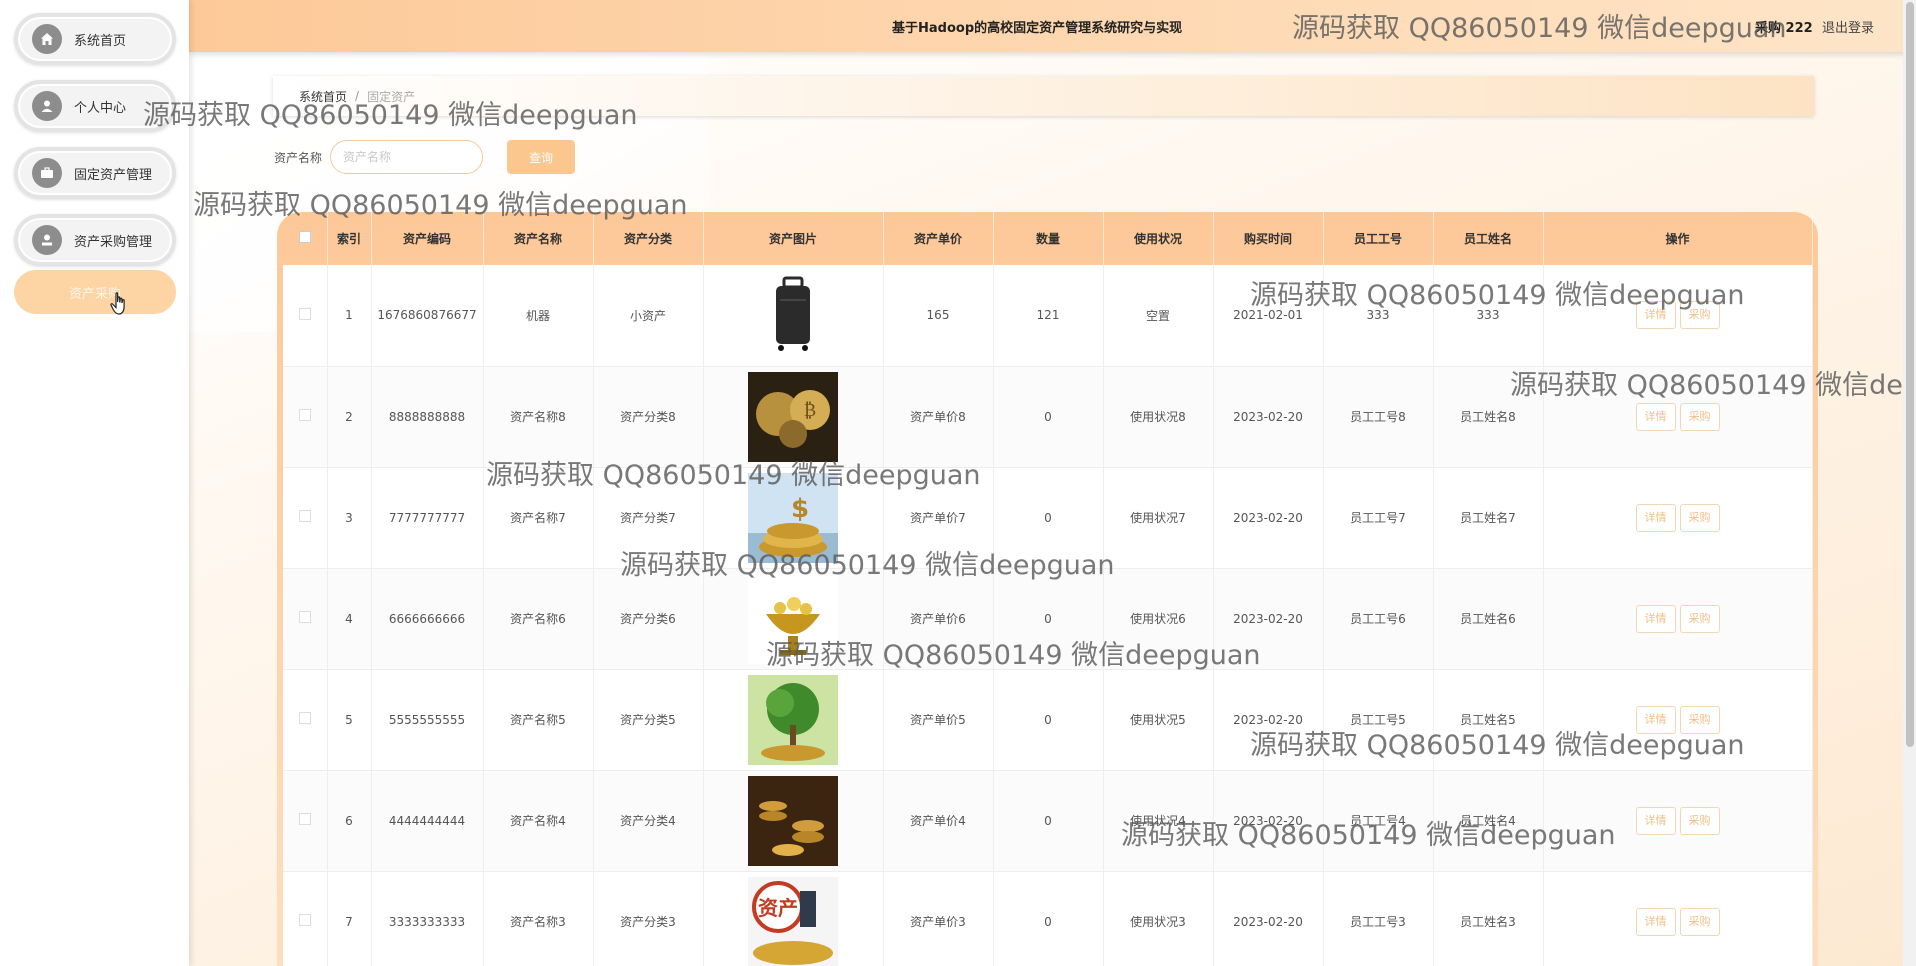 Image resolution: width=1916 pixels, height=966 pixels. What do you see at coordinates (938, 821) in the screenshot?
I see `cell-asset-price: 资产单价4` at bounding box center [938, 821].